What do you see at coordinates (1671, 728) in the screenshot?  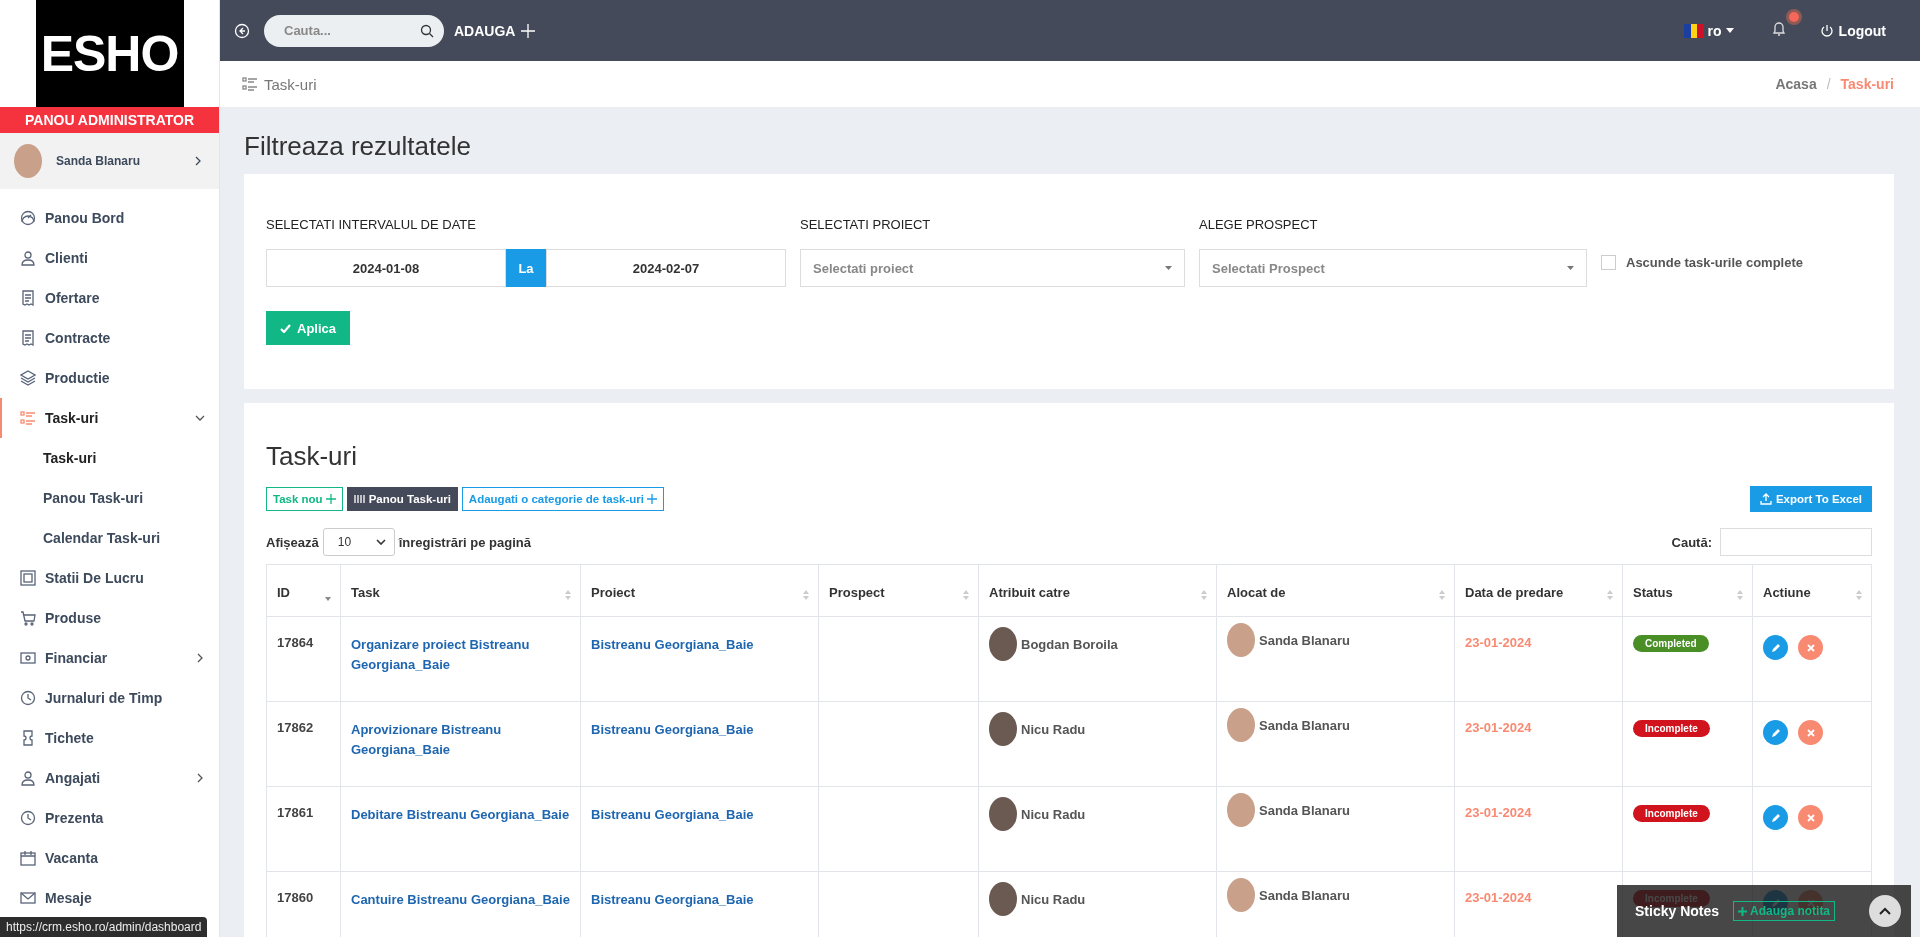 I see `status-badge: Incomplete` at bounding box center [1671, 728].